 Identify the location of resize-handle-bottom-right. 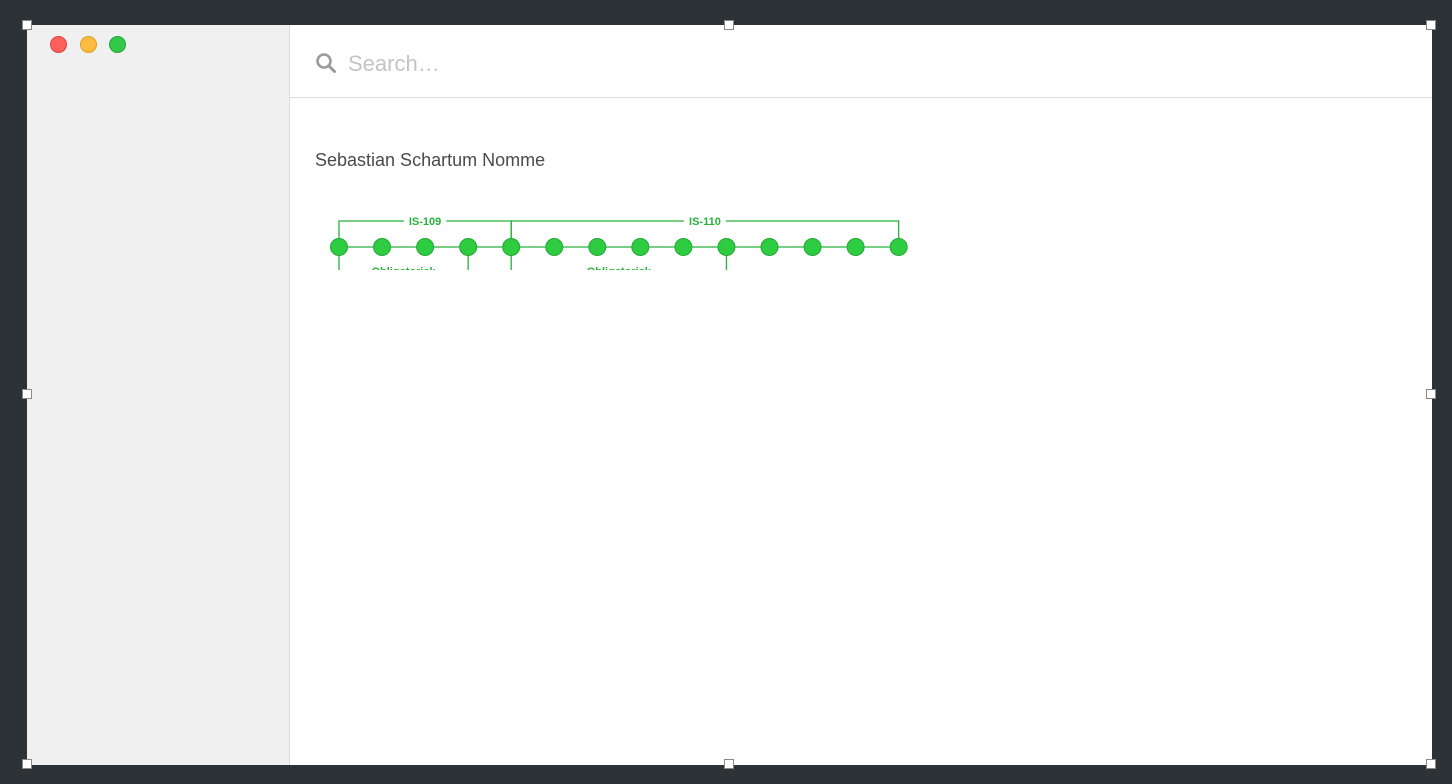
(1431, 764).